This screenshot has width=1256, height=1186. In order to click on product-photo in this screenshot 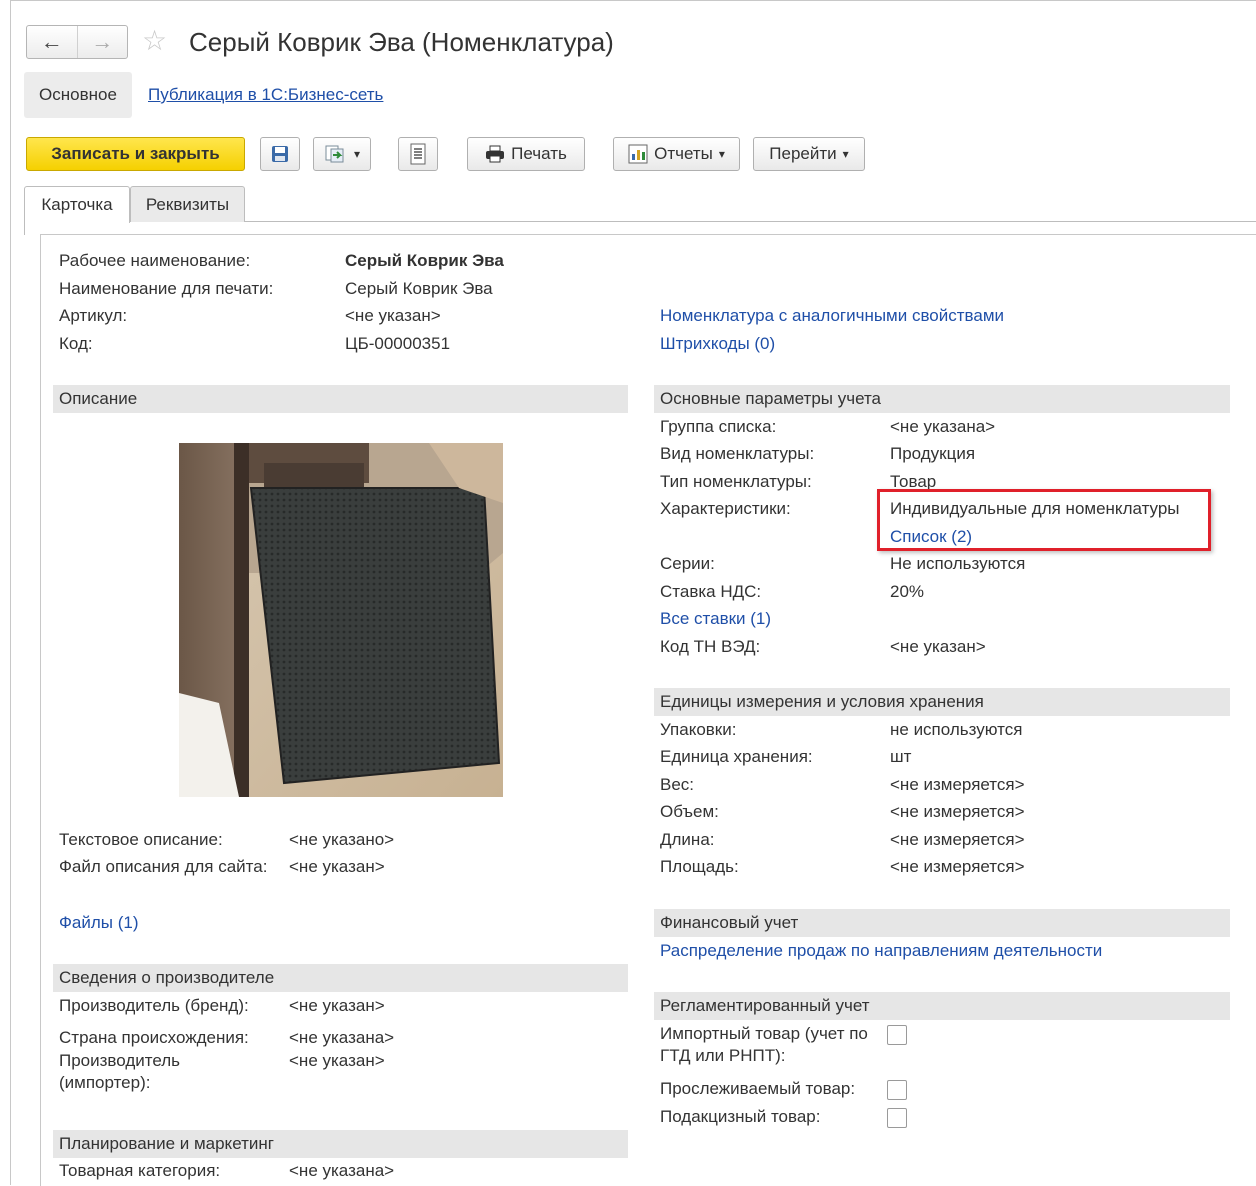, I will do `click(341, 620)`.